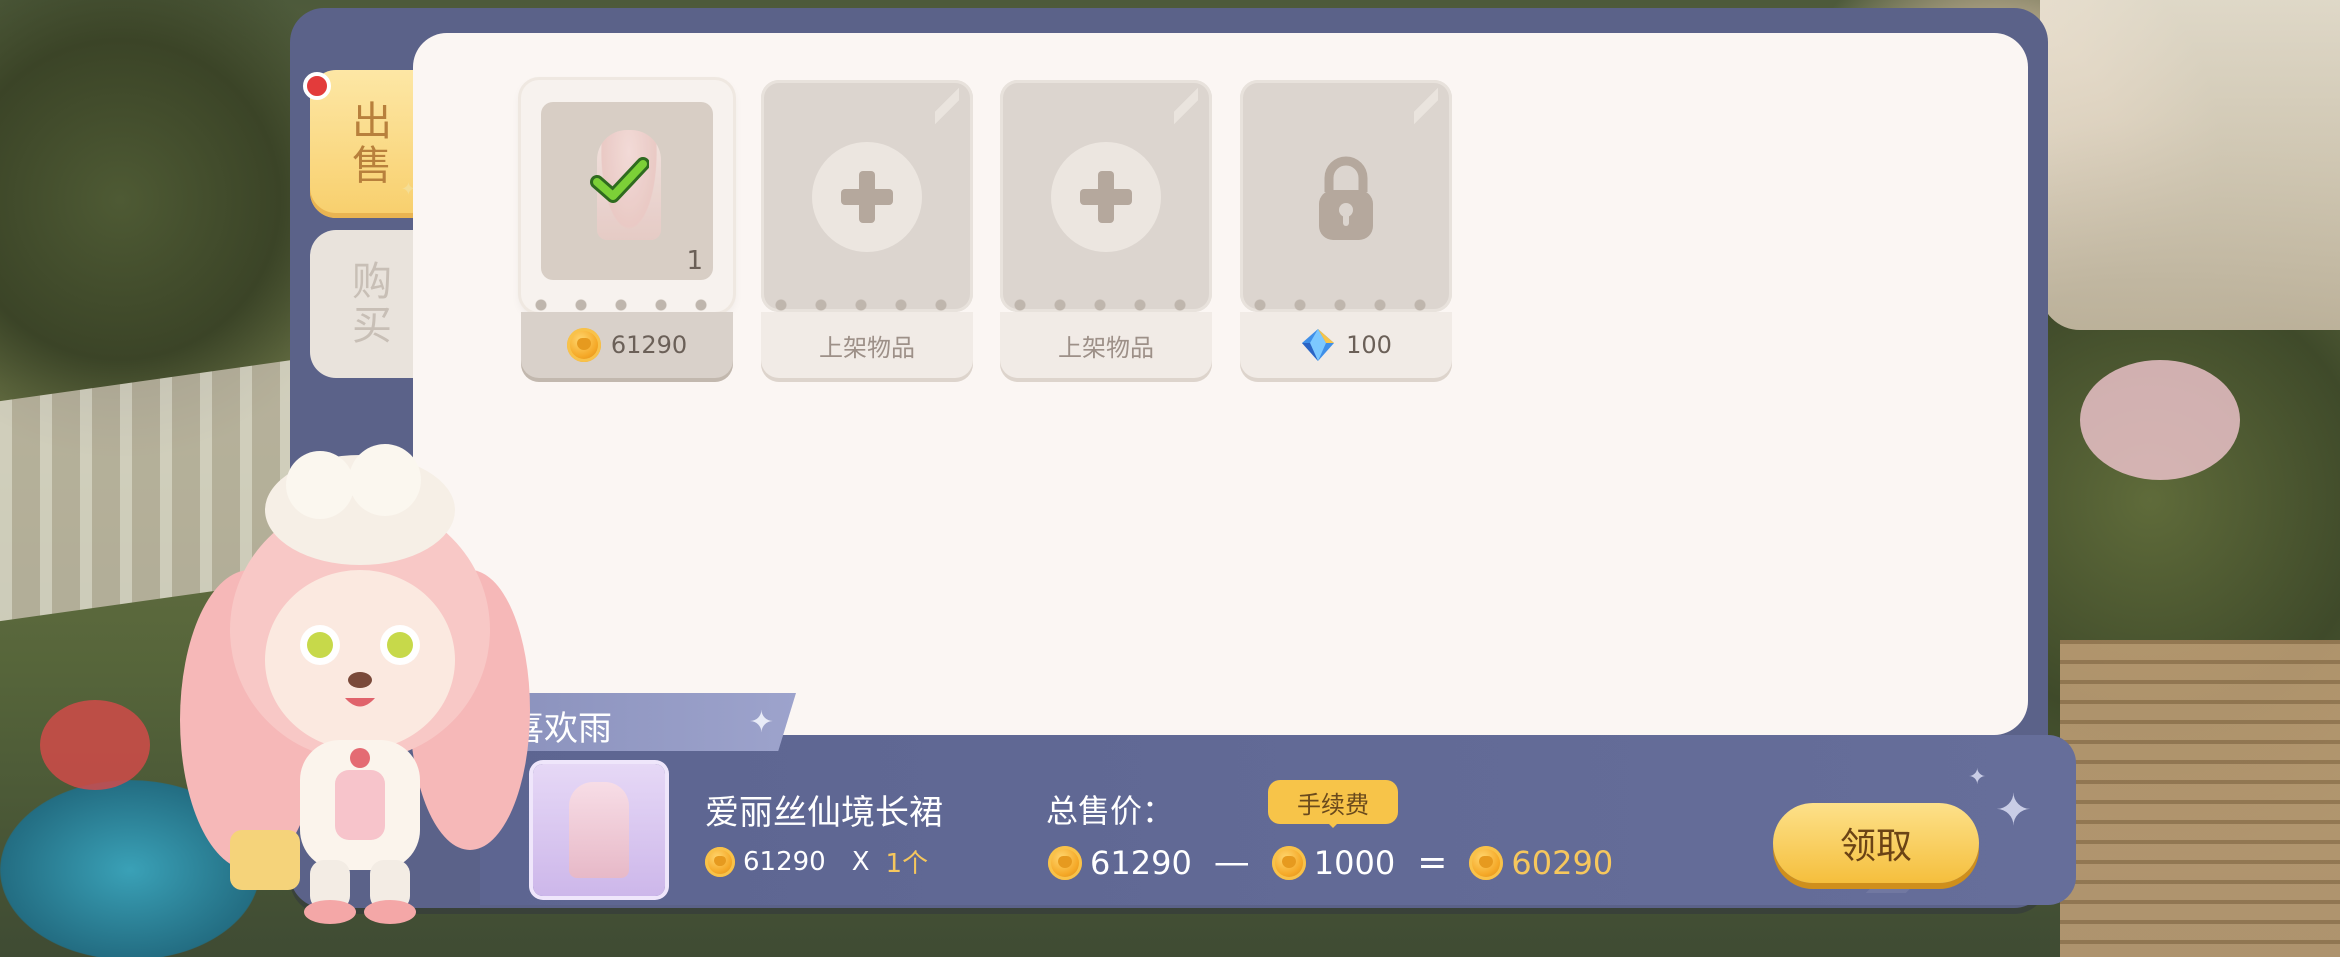  I want to click on unlock-cost: 100, so click(1369, 345).